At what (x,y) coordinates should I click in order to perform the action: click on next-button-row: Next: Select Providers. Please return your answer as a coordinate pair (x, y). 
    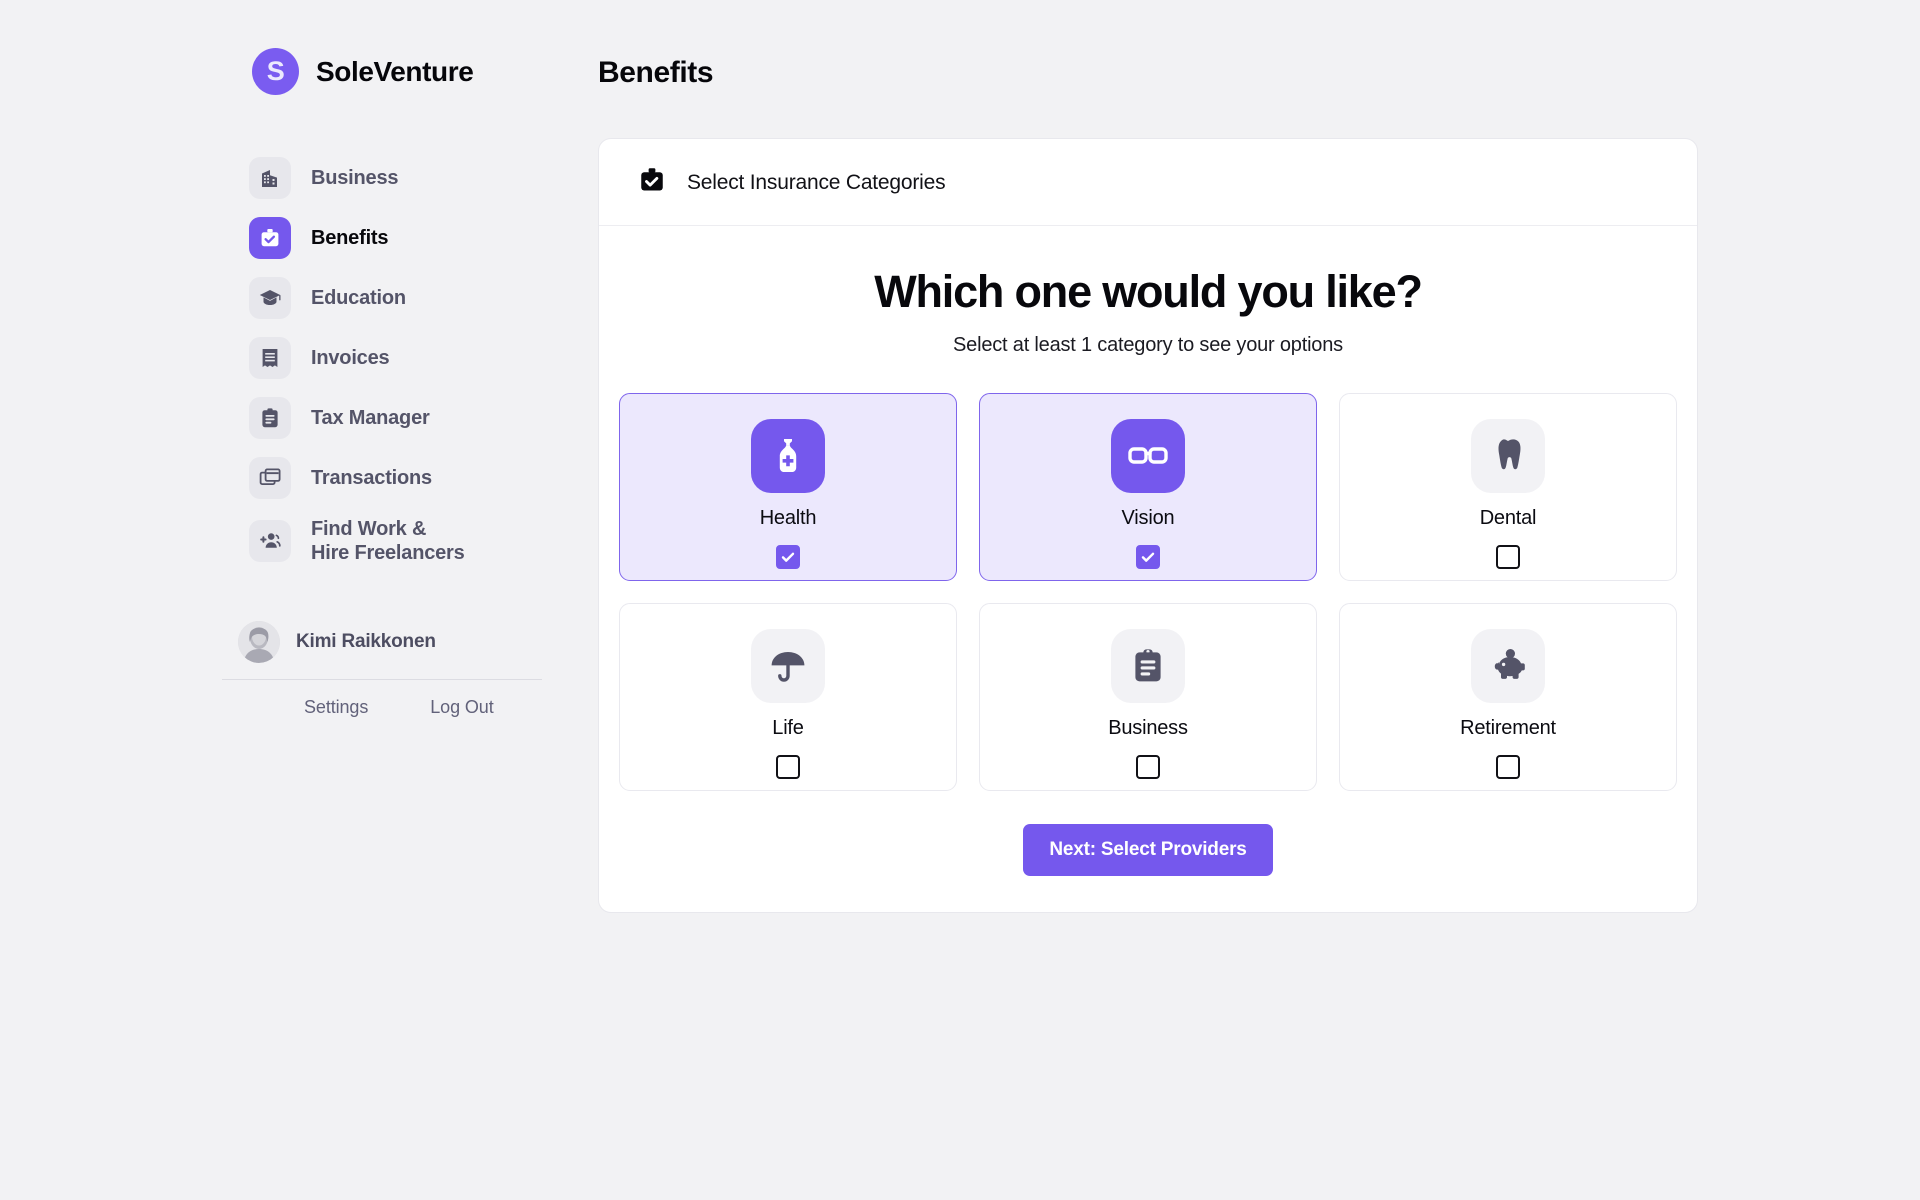
    Looking at the image, I should click on (1148, 850).